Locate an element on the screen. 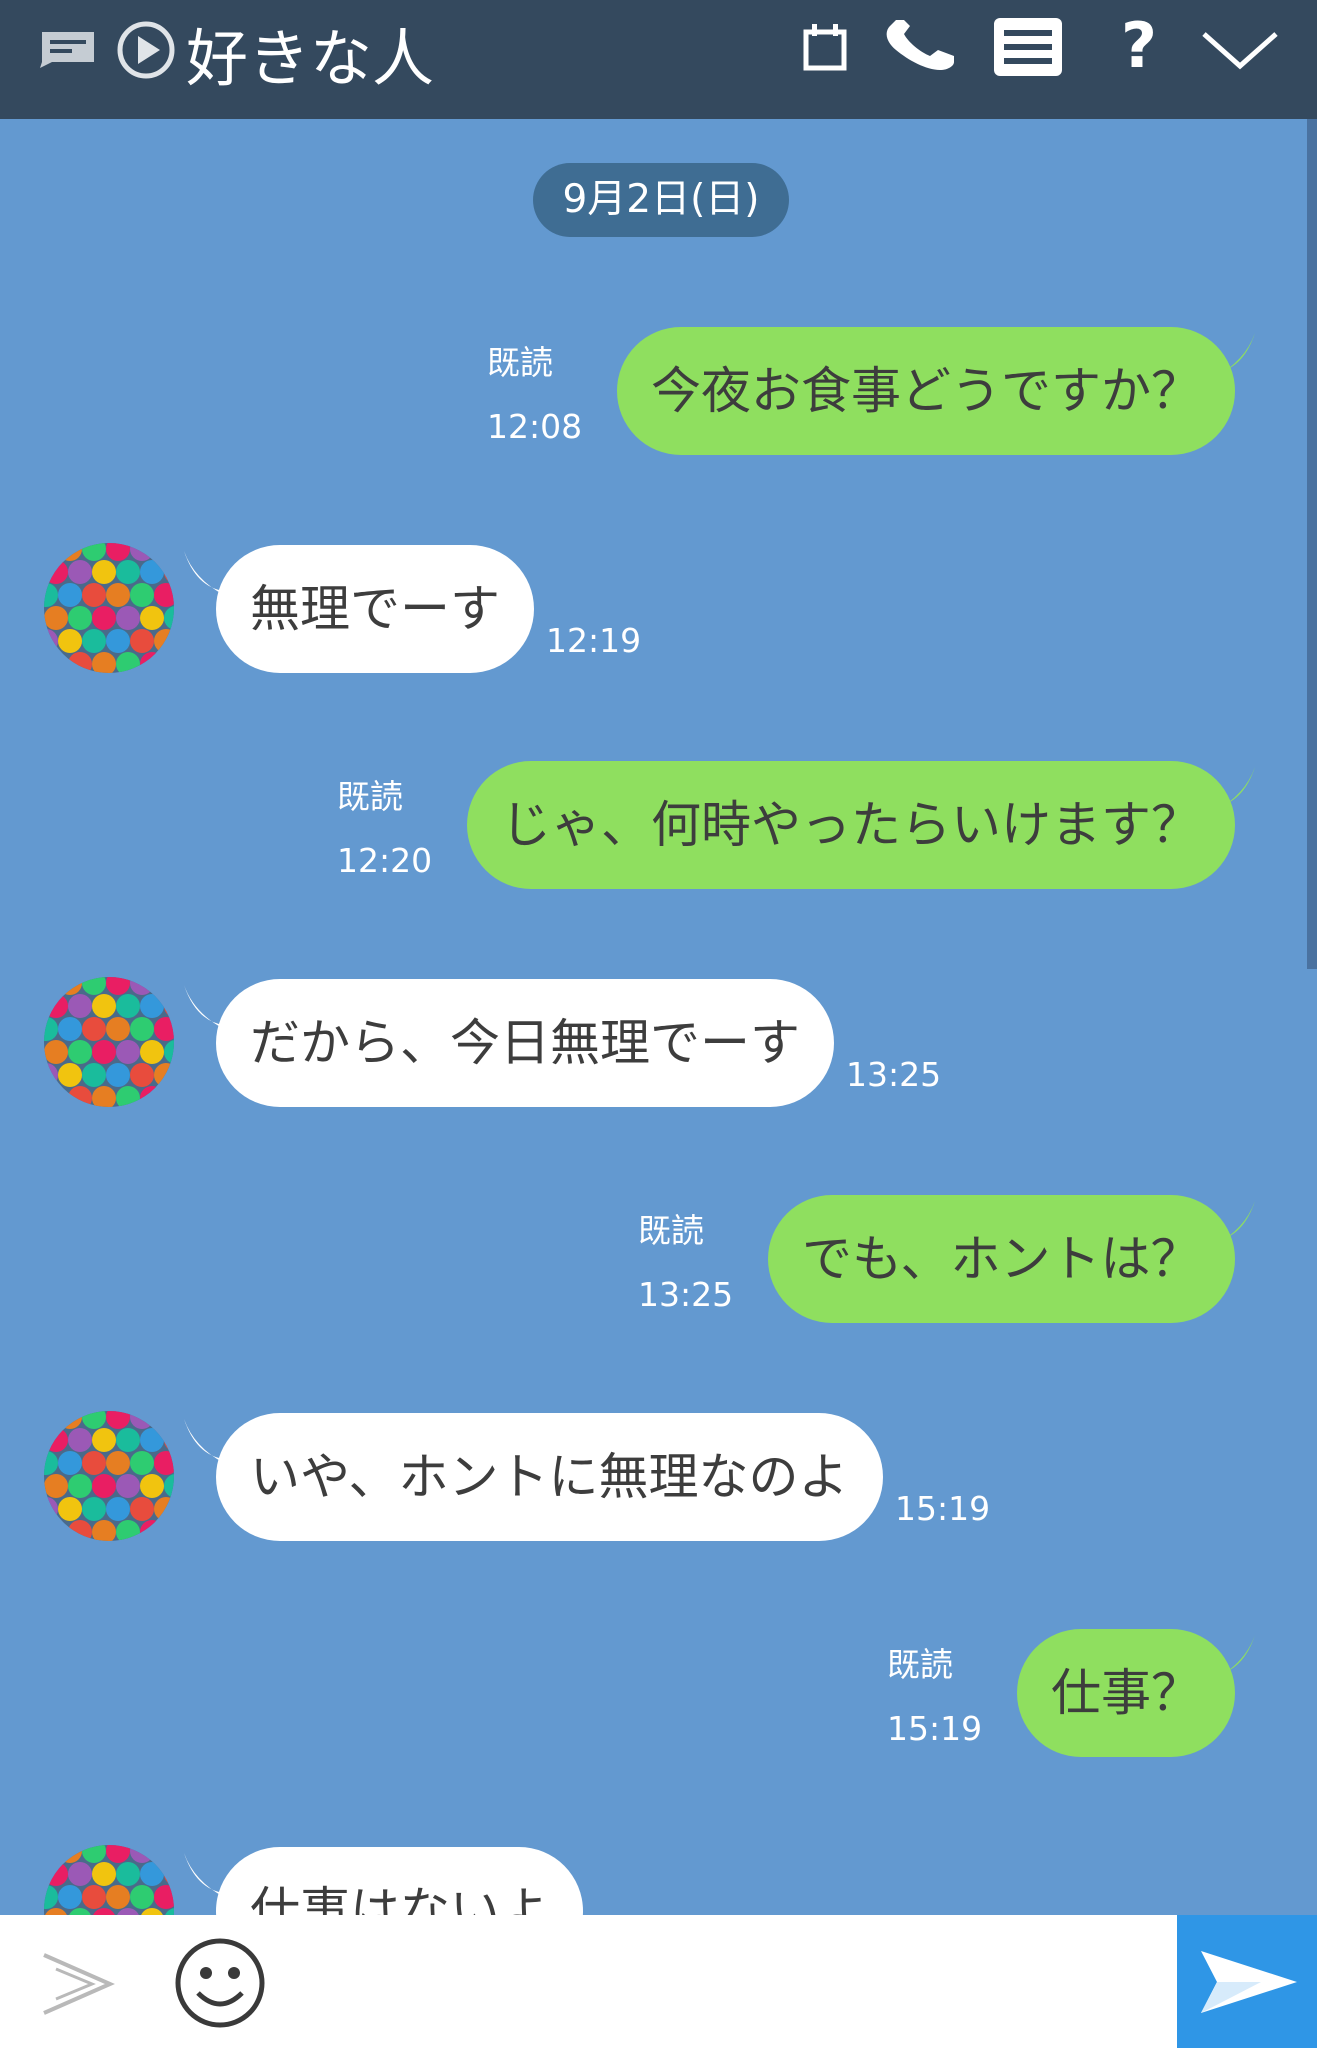 The image size is (1317, 2048). message-input is located at coordinates (722, 1982).